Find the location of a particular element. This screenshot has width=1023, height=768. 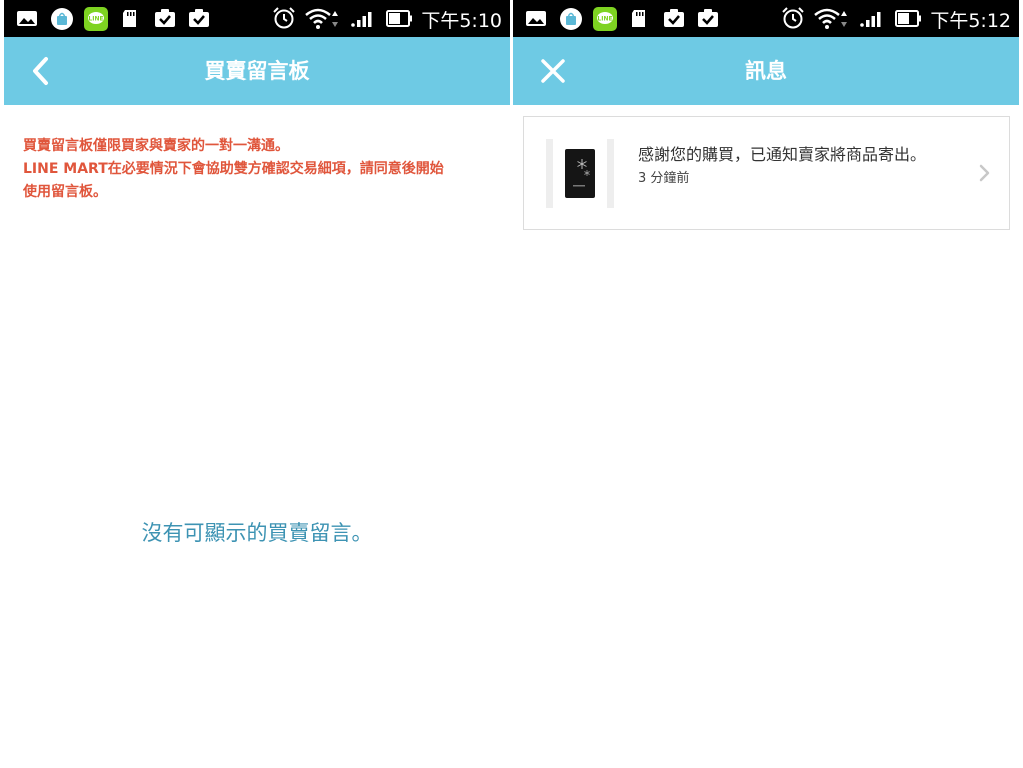

snowflake-icon is located at coordinates (581, 173).